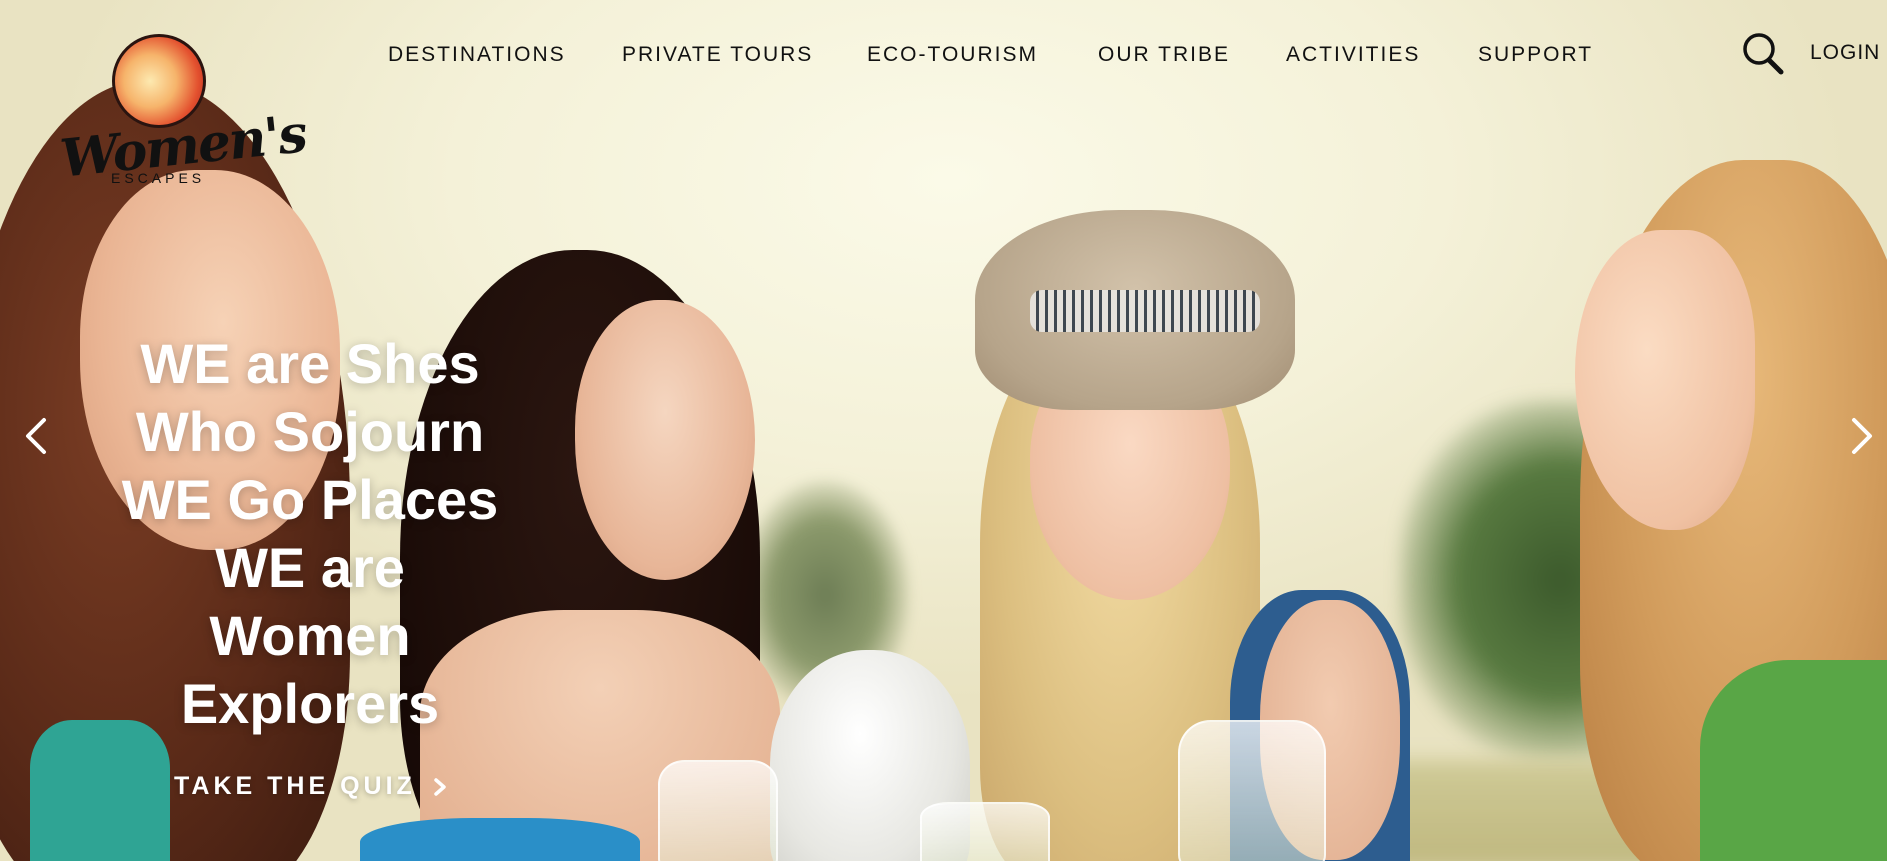 This screenshot has width=1887, height=861. I want to click on nav-item-our-tribe: OUR TRIBE, so click(1164, 55).